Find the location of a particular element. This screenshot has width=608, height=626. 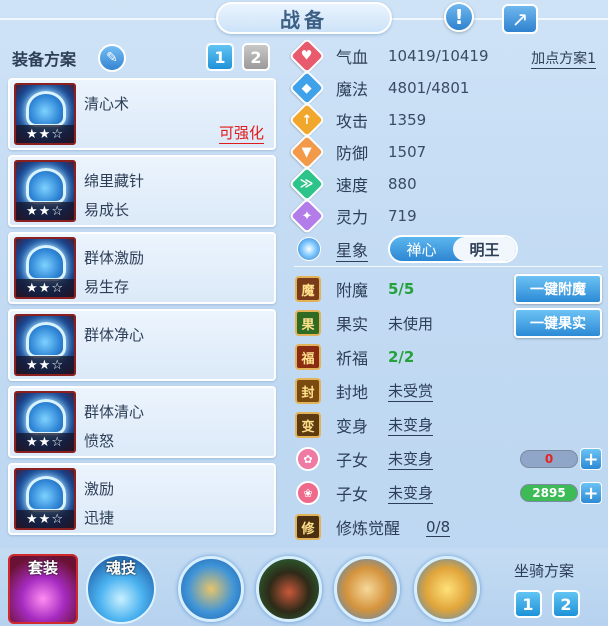

buff-row-transform: 变 变身 未变身 is located at coordinates (447, 425).